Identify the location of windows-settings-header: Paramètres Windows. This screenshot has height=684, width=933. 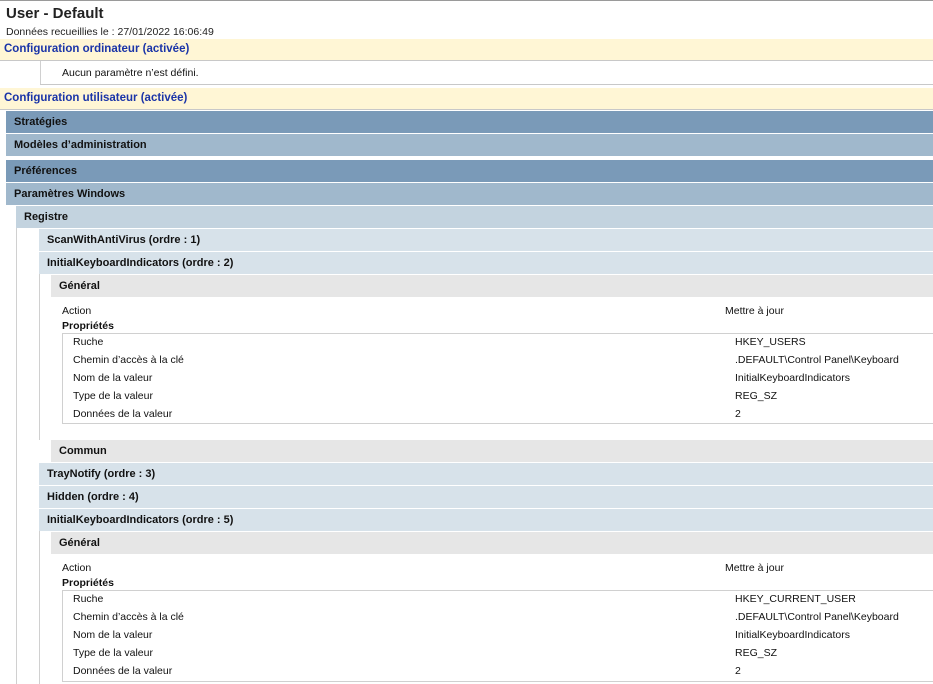
(469, 194).